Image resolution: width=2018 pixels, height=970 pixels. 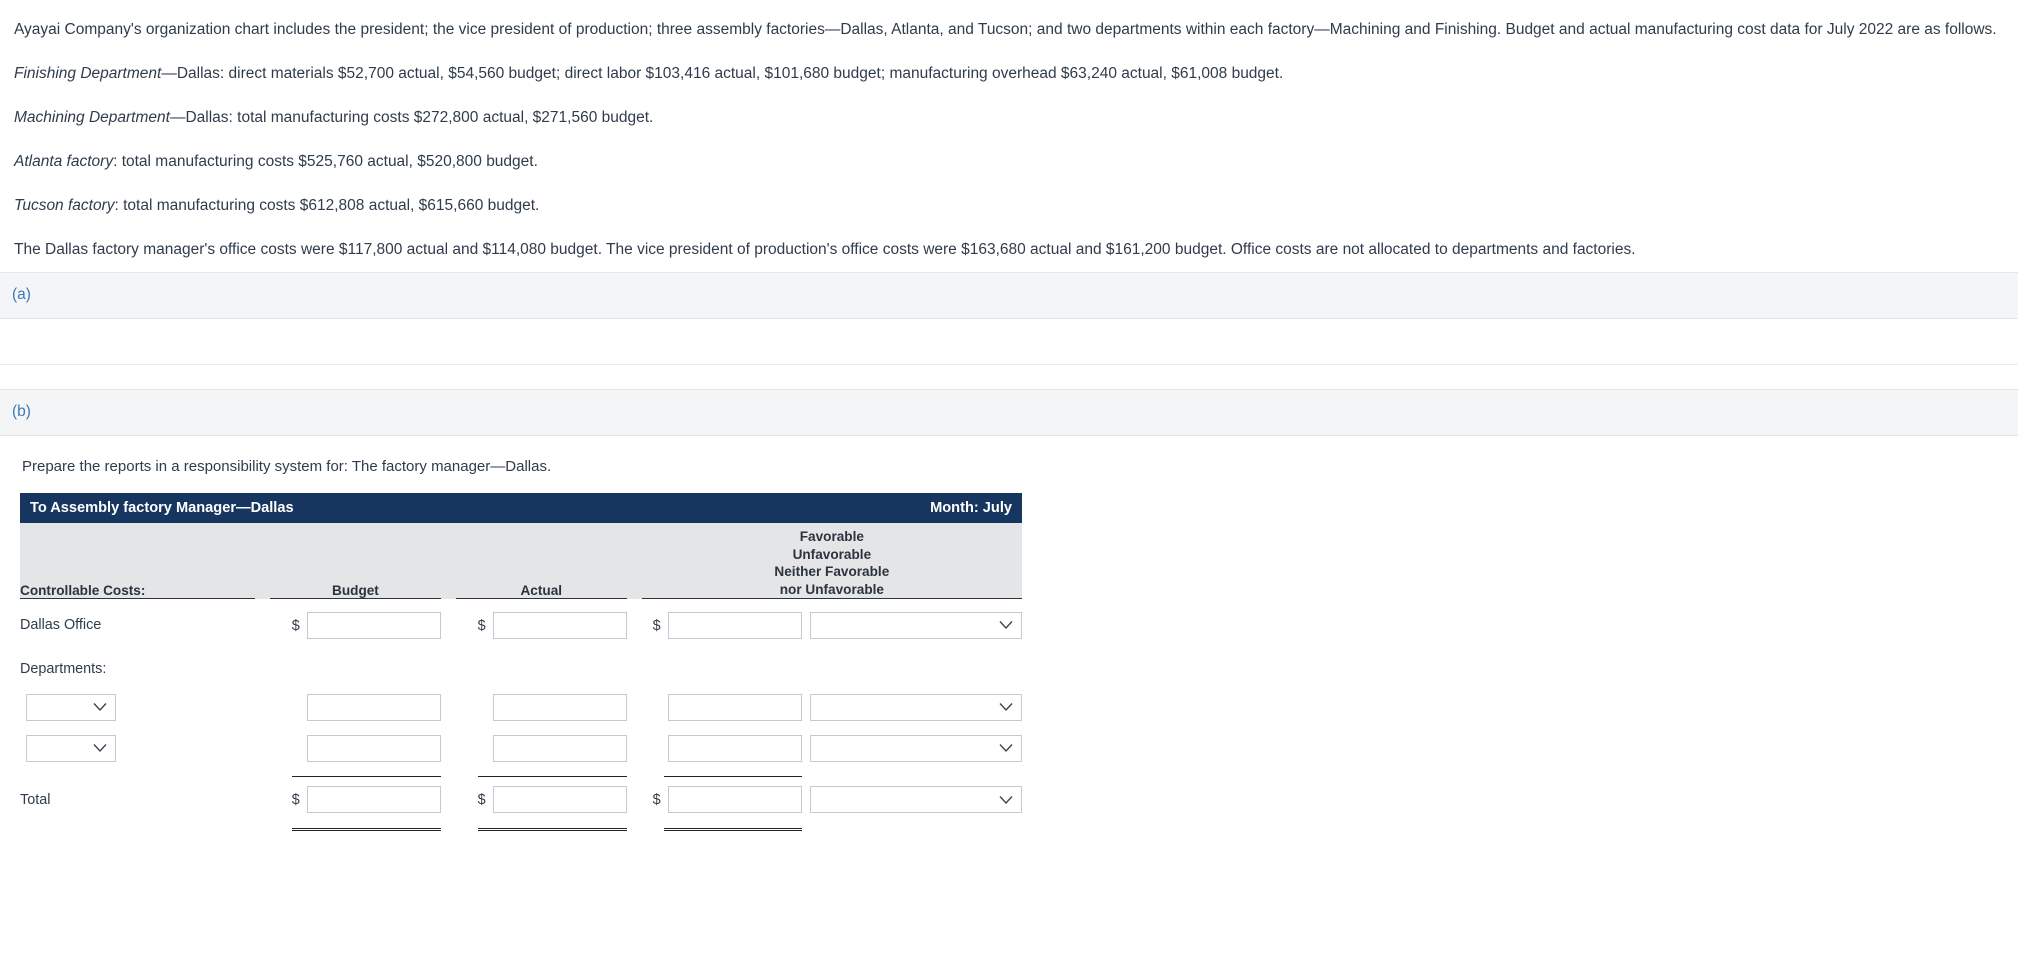 I want to click on input-total-actual, so click(x=559, y=800).